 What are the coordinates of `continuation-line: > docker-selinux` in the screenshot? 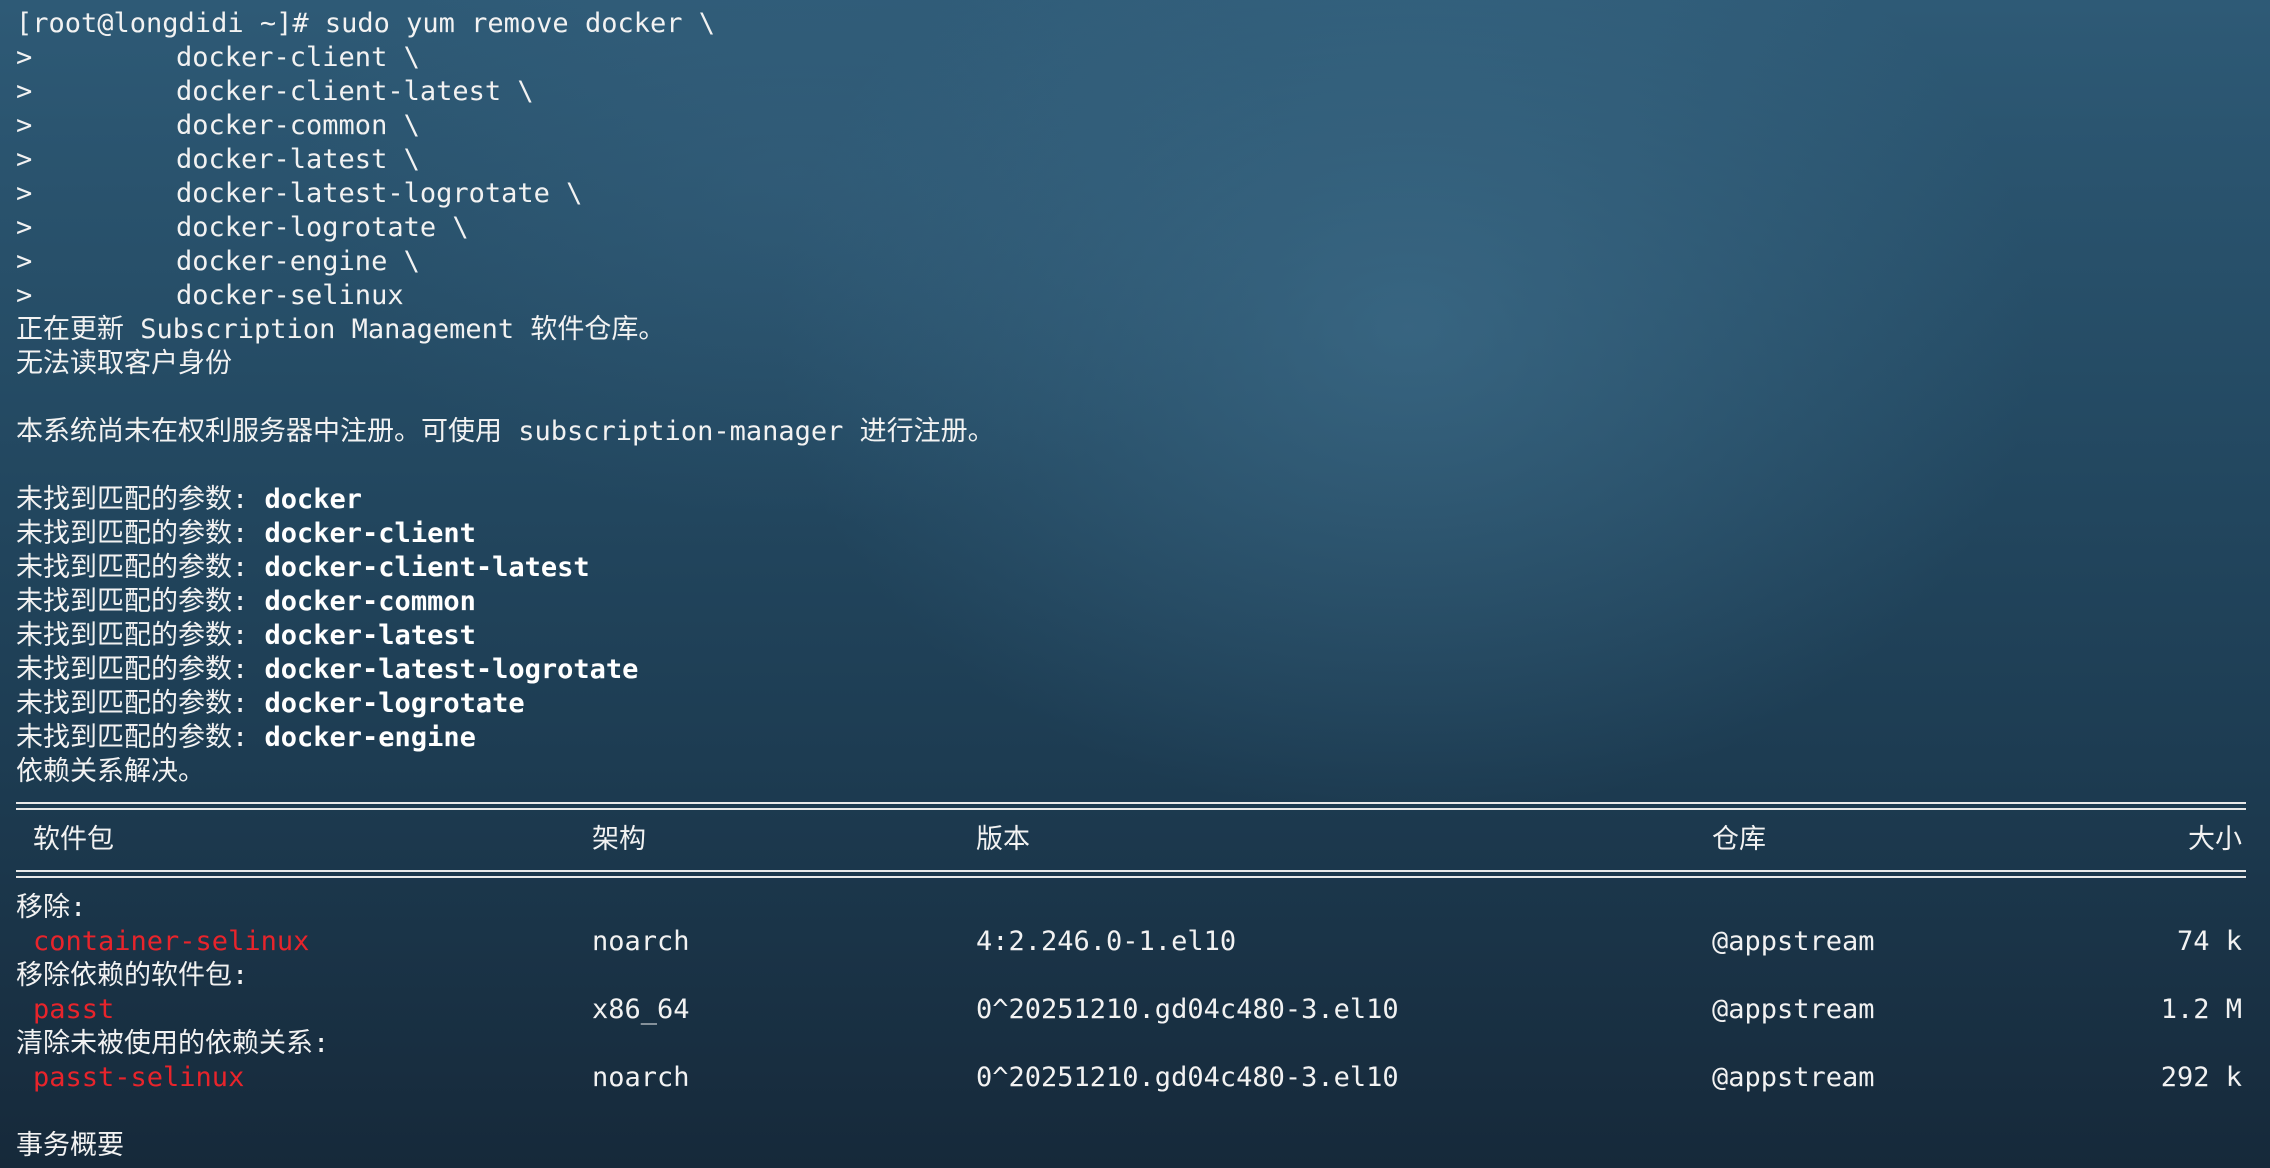 It's located at (1136, 296).